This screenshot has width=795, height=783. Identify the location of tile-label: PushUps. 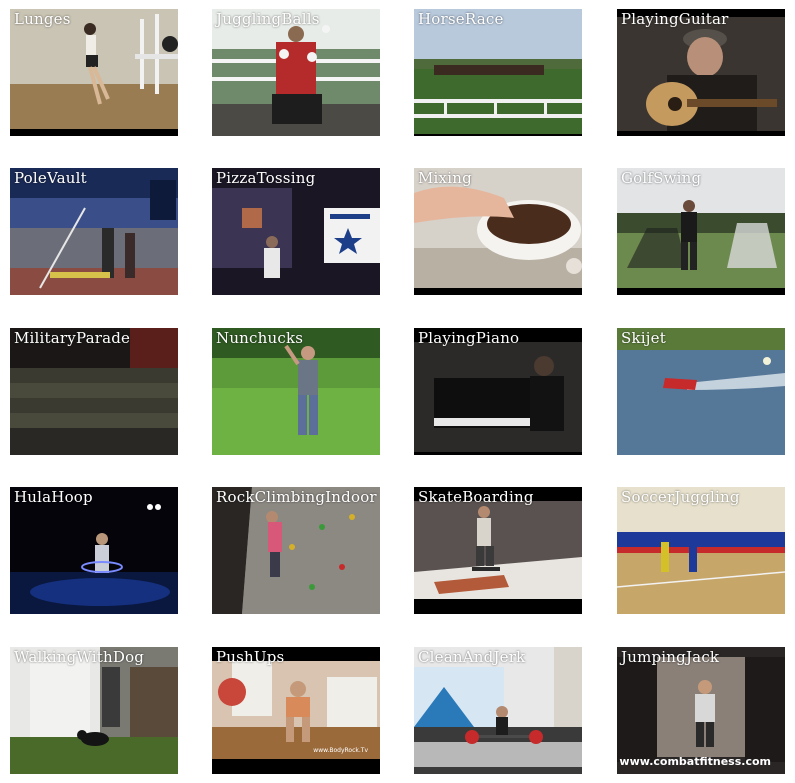
(250, 657).